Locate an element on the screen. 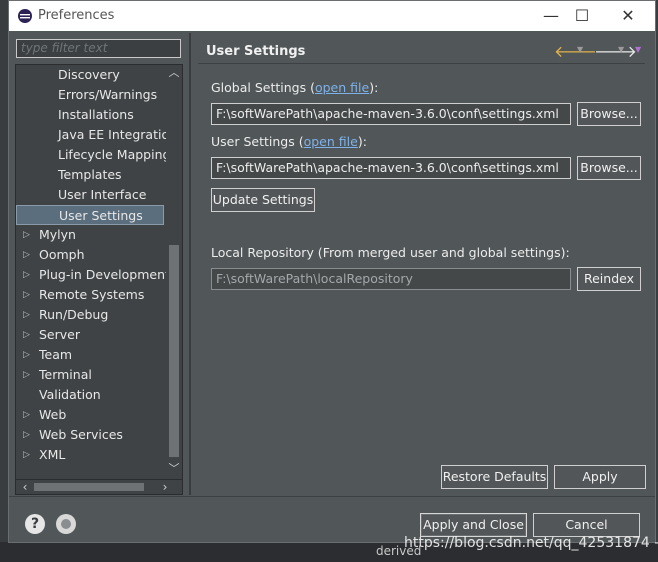 This screenshot has width=658, height=562. tree-item-label: Mylyn is located at coordinates (57, 234).